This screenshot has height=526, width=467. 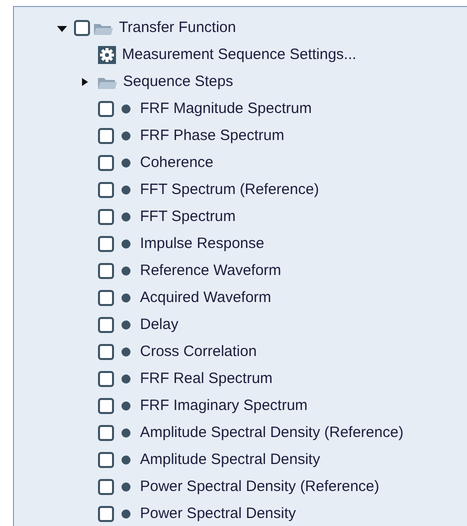 What do you see at coordinates (177, 27) in the screenshot?
I see `item-label: Transfer Function` at bounding box center [177, 27].